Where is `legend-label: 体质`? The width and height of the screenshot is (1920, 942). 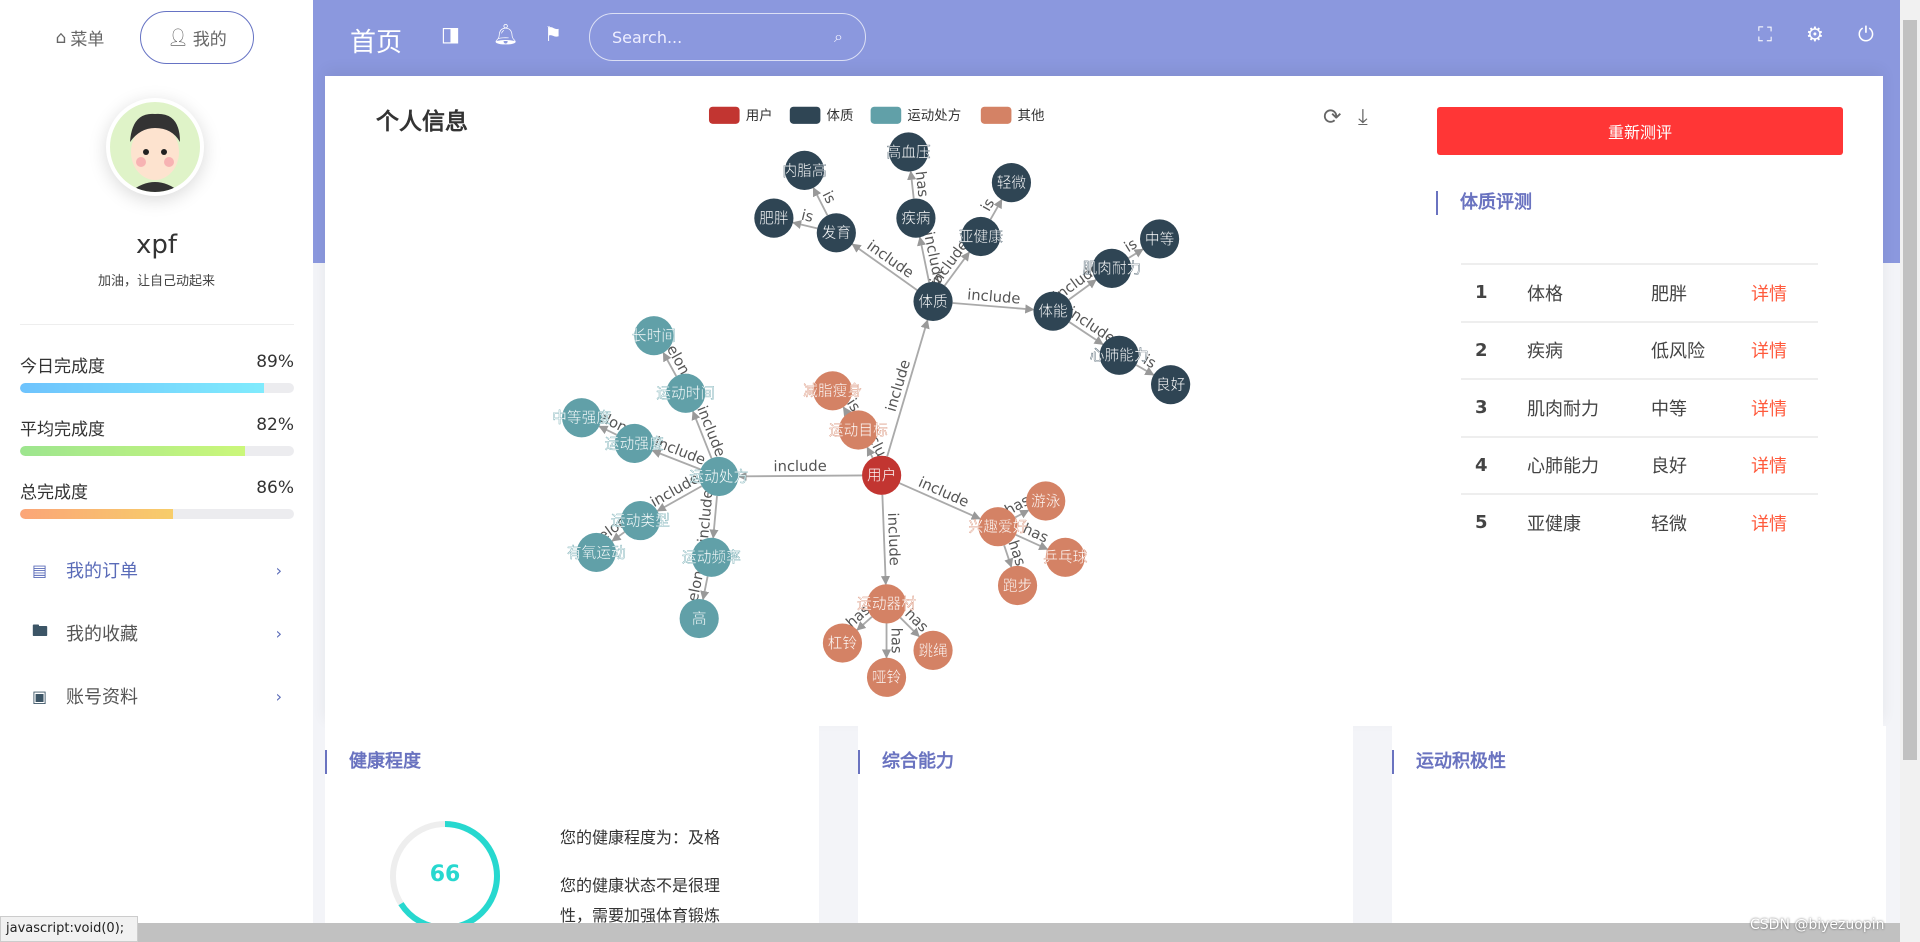
legend-label: 体质 is located at coordinates (840, 116).